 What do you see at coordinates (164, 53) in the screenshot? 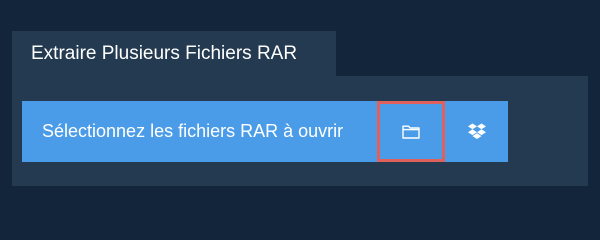
I see `tab-label: Extraire Plusieurs Fichiers RAR` at bounding box center [164, 53].